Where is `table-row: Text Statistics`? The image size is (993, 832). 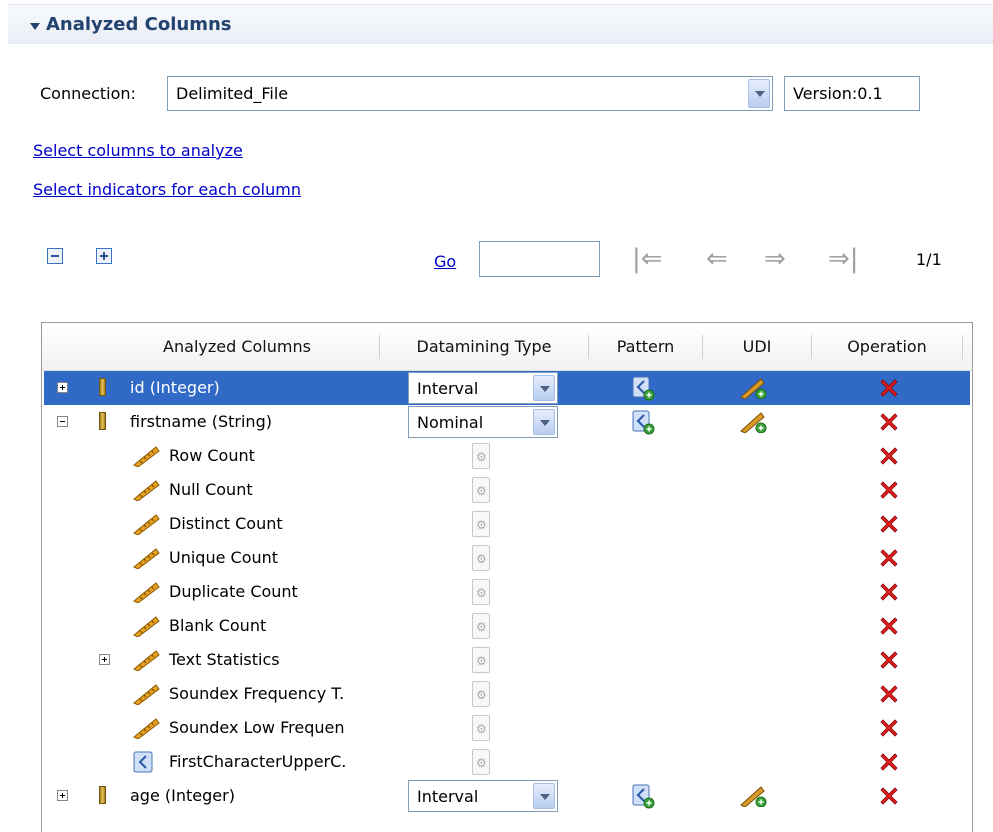 table-row: Text Statistics is located at coordinates (507, 660).